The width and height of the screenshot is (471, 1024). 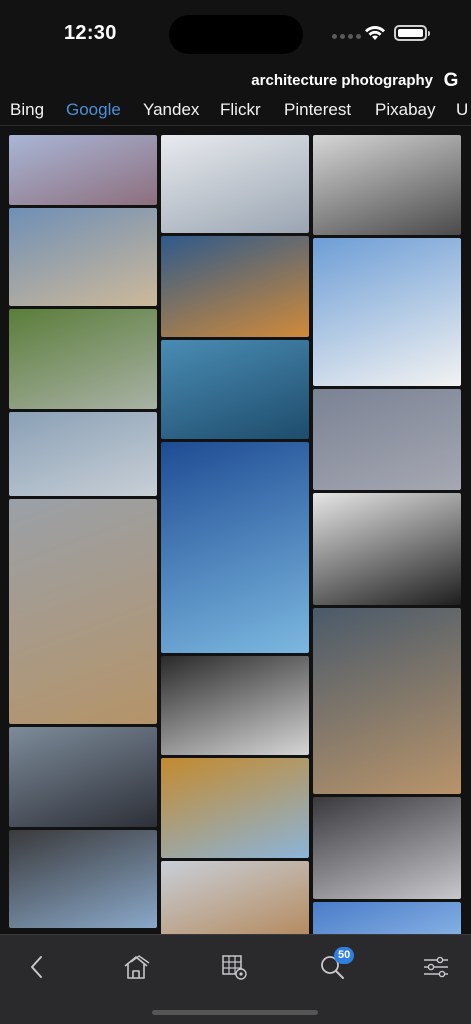 I want to click on sliders-icon, so click(x=436, y=967).